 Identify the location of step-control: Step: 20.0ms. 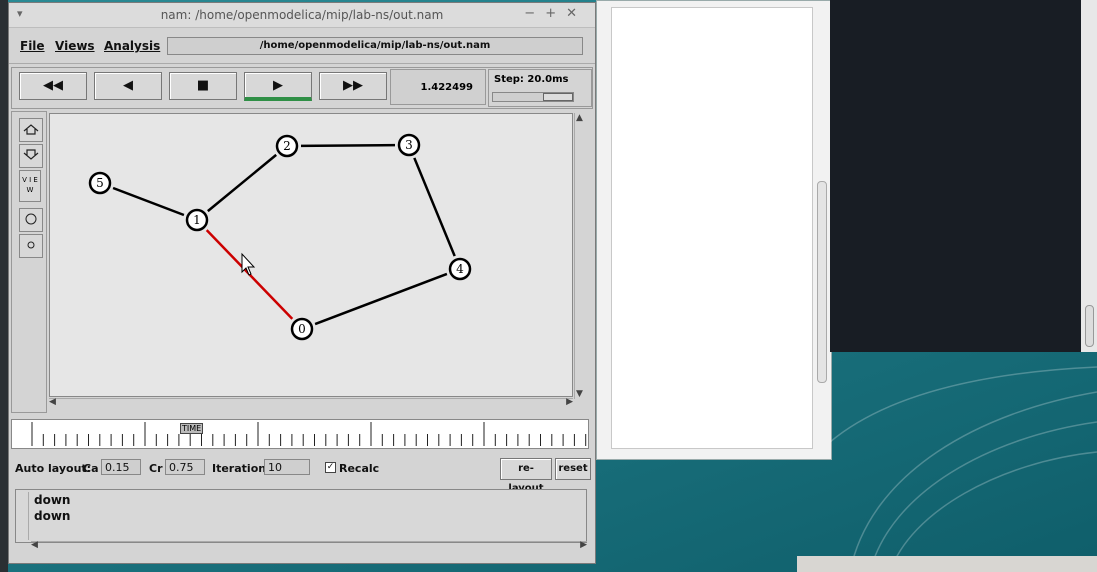
(540, 88).